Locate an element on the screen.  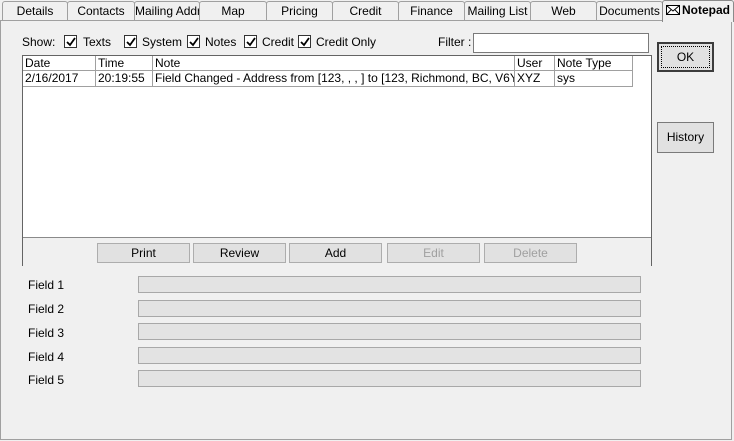
tab-label: Web is located at coordinates (563, 11).